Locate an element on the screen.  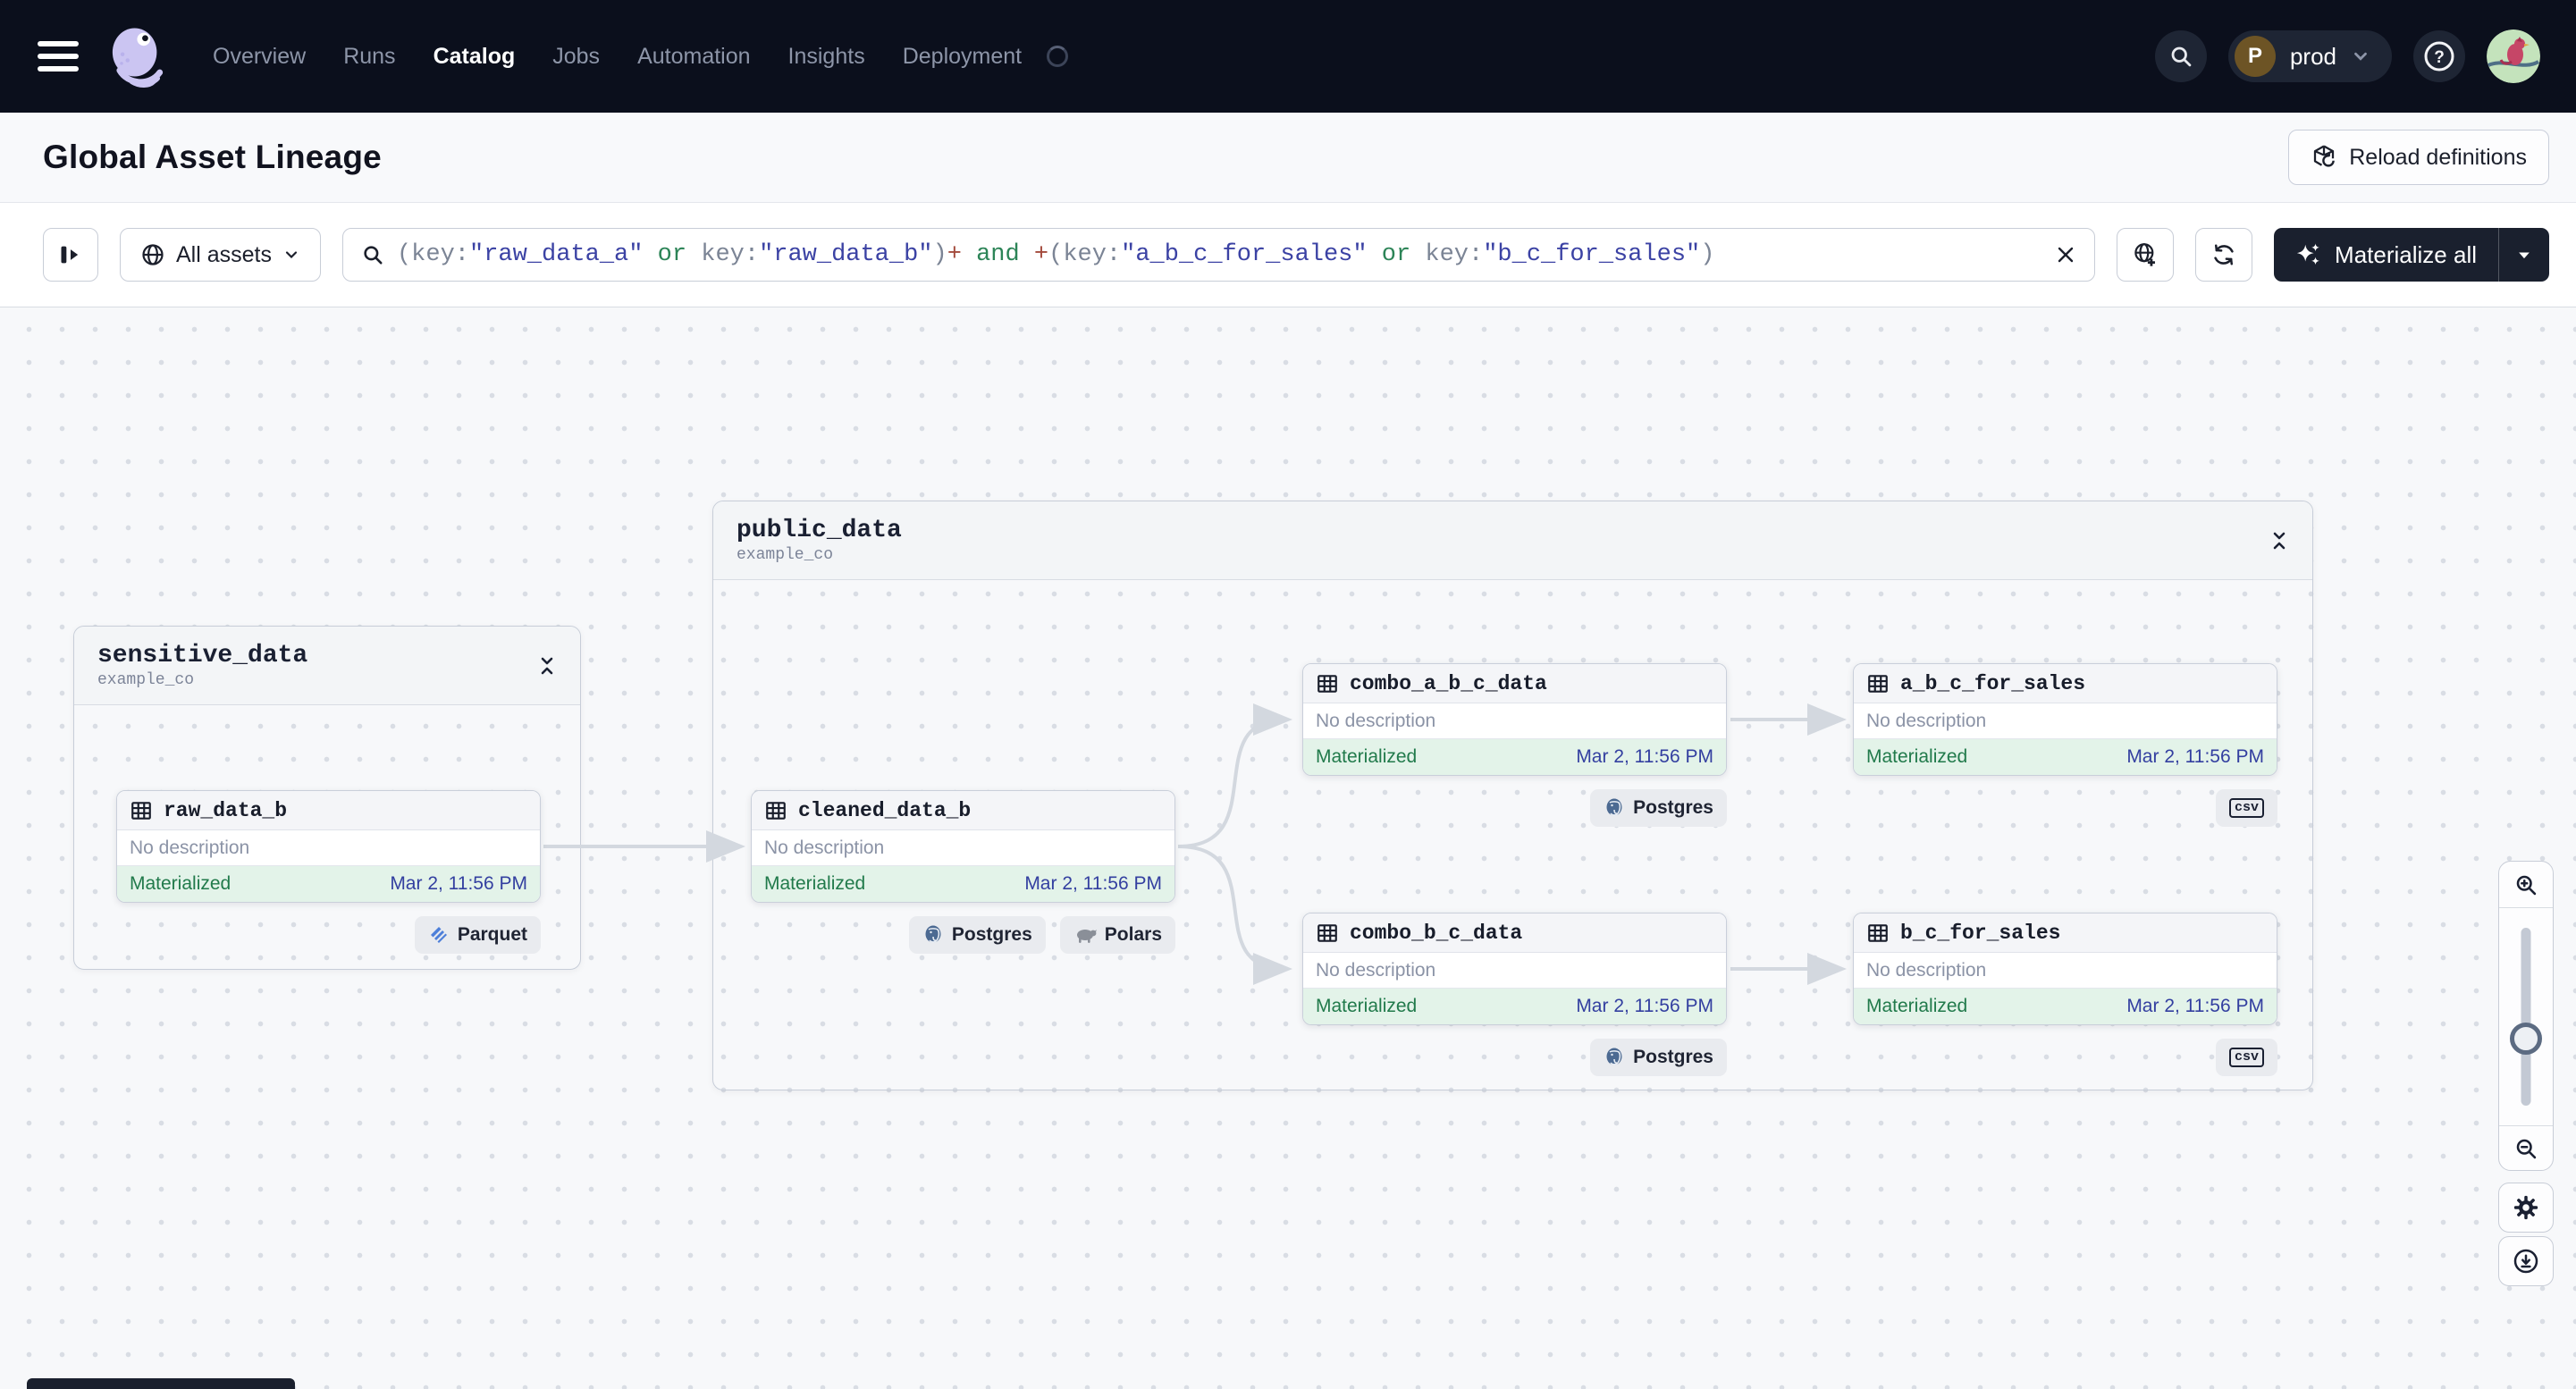
globe-icon is located at coordinates (153, 254).